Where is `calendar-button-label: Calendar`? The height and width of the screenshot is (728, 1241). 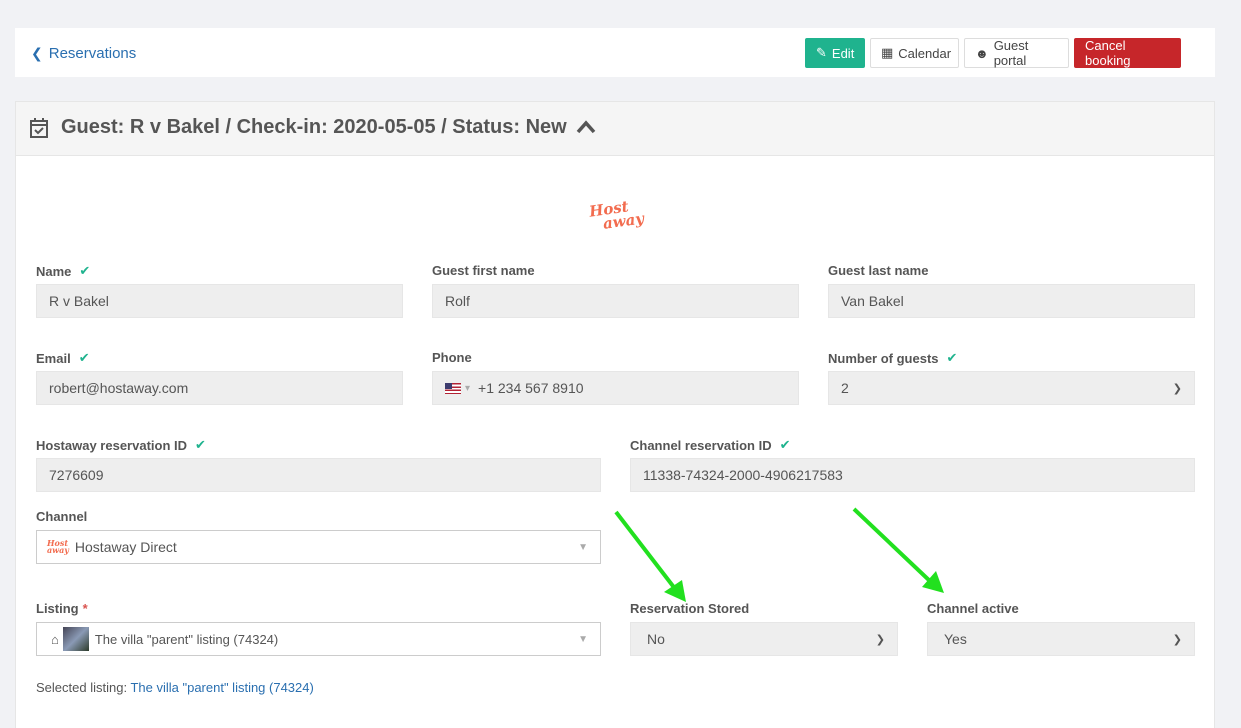 calendar-button-label: Calendar is located at coordinates (925, 53).